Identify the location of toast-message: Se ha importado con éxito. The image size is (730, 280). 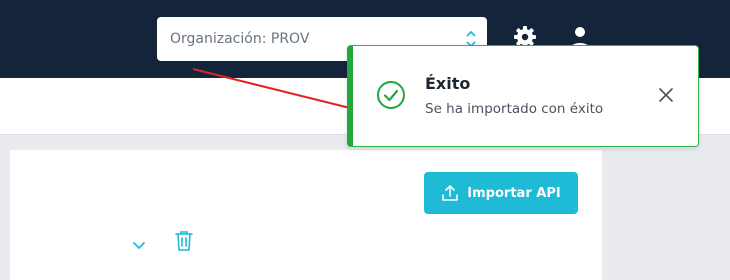
(514, 109).